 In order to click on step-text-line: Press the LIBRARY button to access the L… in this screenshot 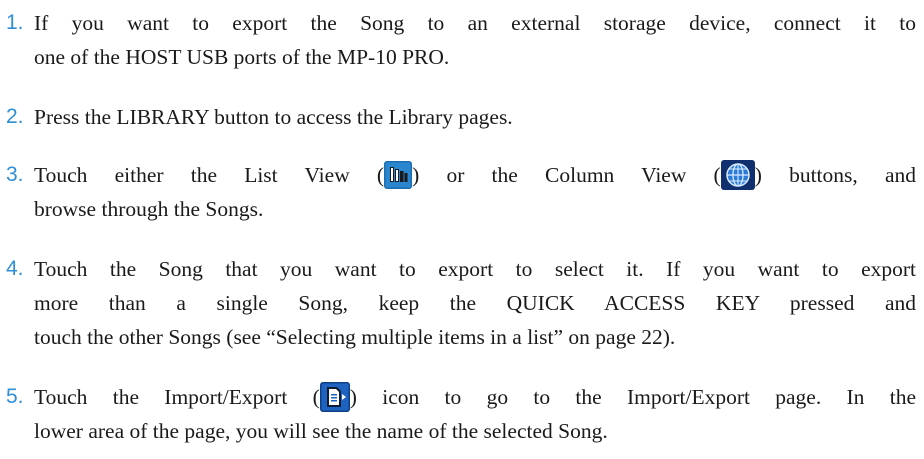, I will do `click(273, 117)`.